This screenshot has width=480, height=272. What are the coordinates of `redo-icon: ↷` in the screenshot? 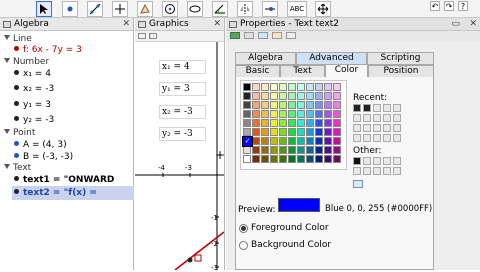 It's located at (449, 6).